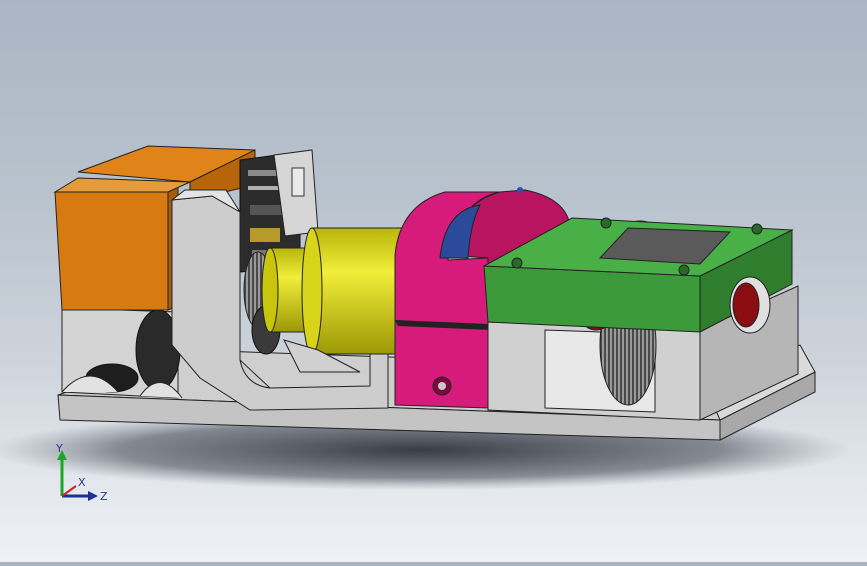 This screenshot has height=566, width=867. I want to click on shaft-bore, so click(750, 305).